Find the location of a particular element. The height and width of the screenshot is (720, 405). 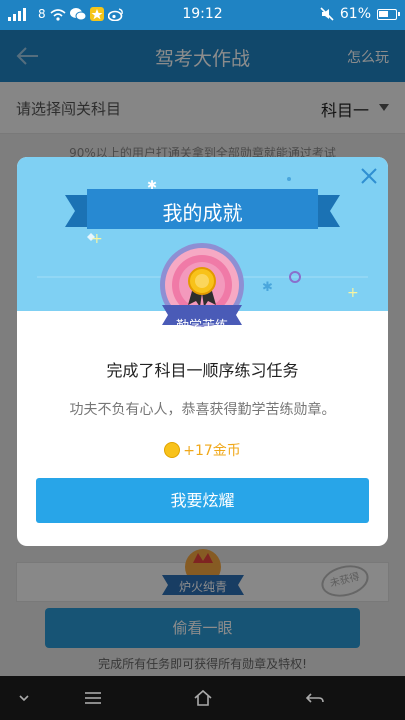

status-bar: 8 19:12 61% is located at coordinates (202, 15).